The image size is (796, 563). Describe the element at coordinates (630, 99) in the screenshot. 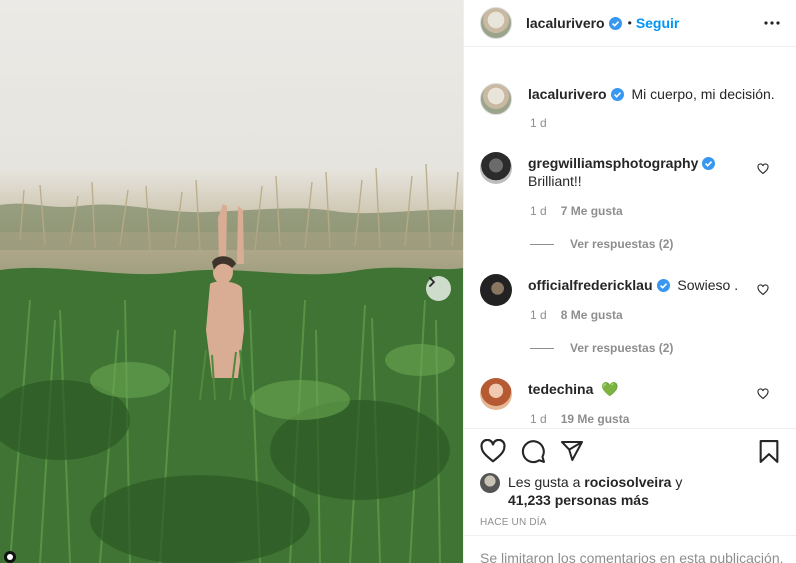

I see `caption: lacalurivero Mi cuerpo, mi decisión.` at that location.